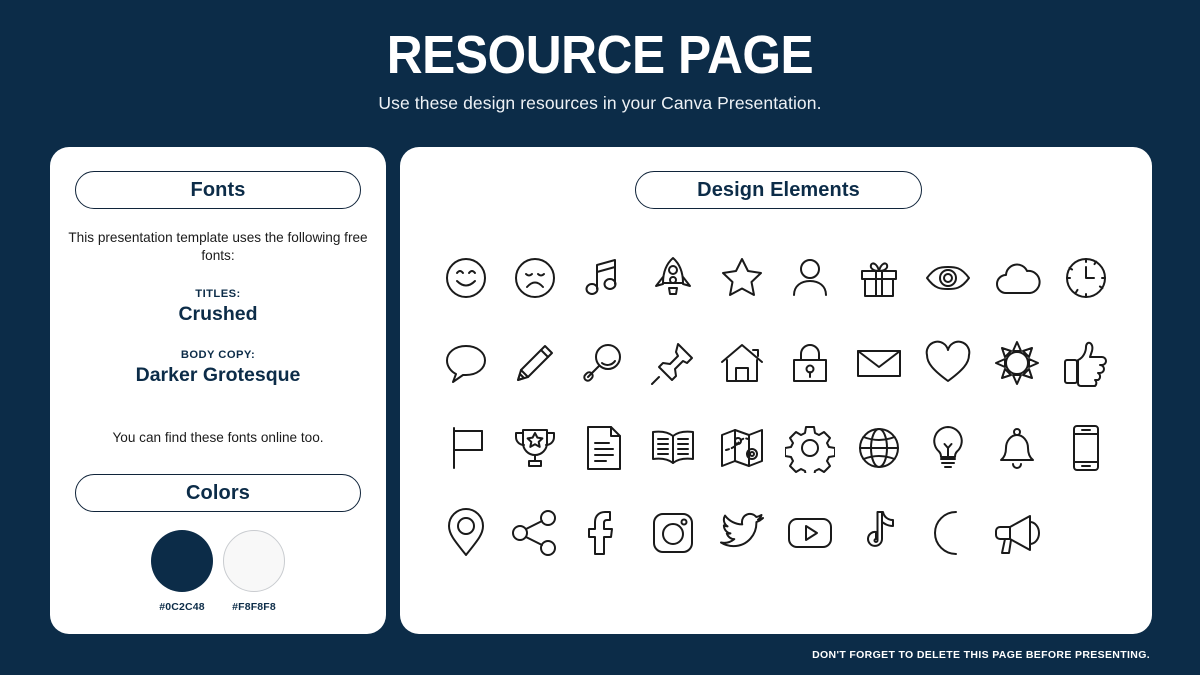 This screenshot has height=675, width=1200. I want to click on titles-font-group: TITLES: Crushed, so click(218, 307).